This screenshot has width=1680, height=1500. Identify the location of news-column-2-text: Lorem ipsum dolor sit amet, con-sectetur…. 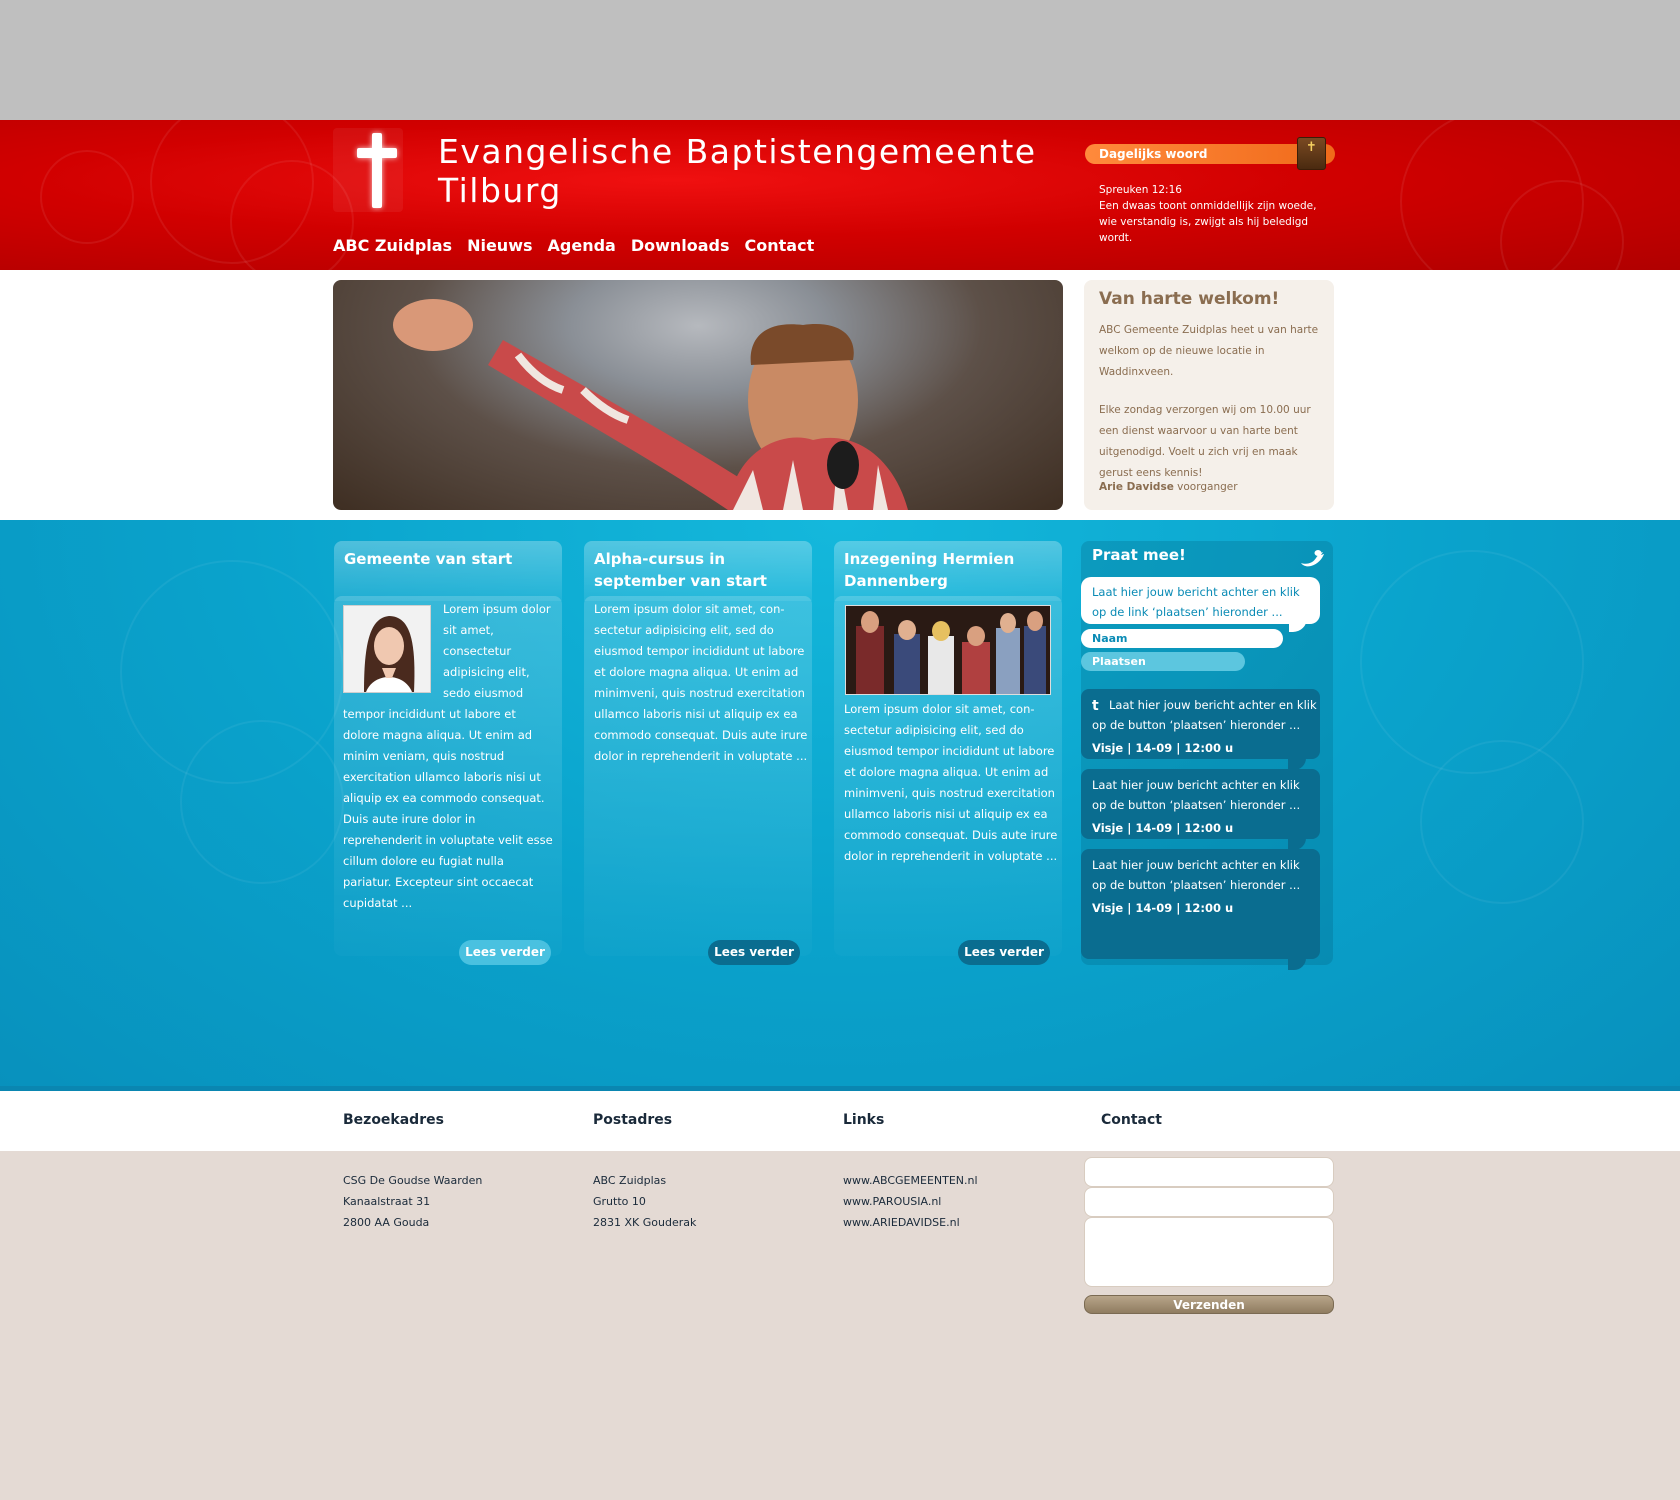
(701, 682).